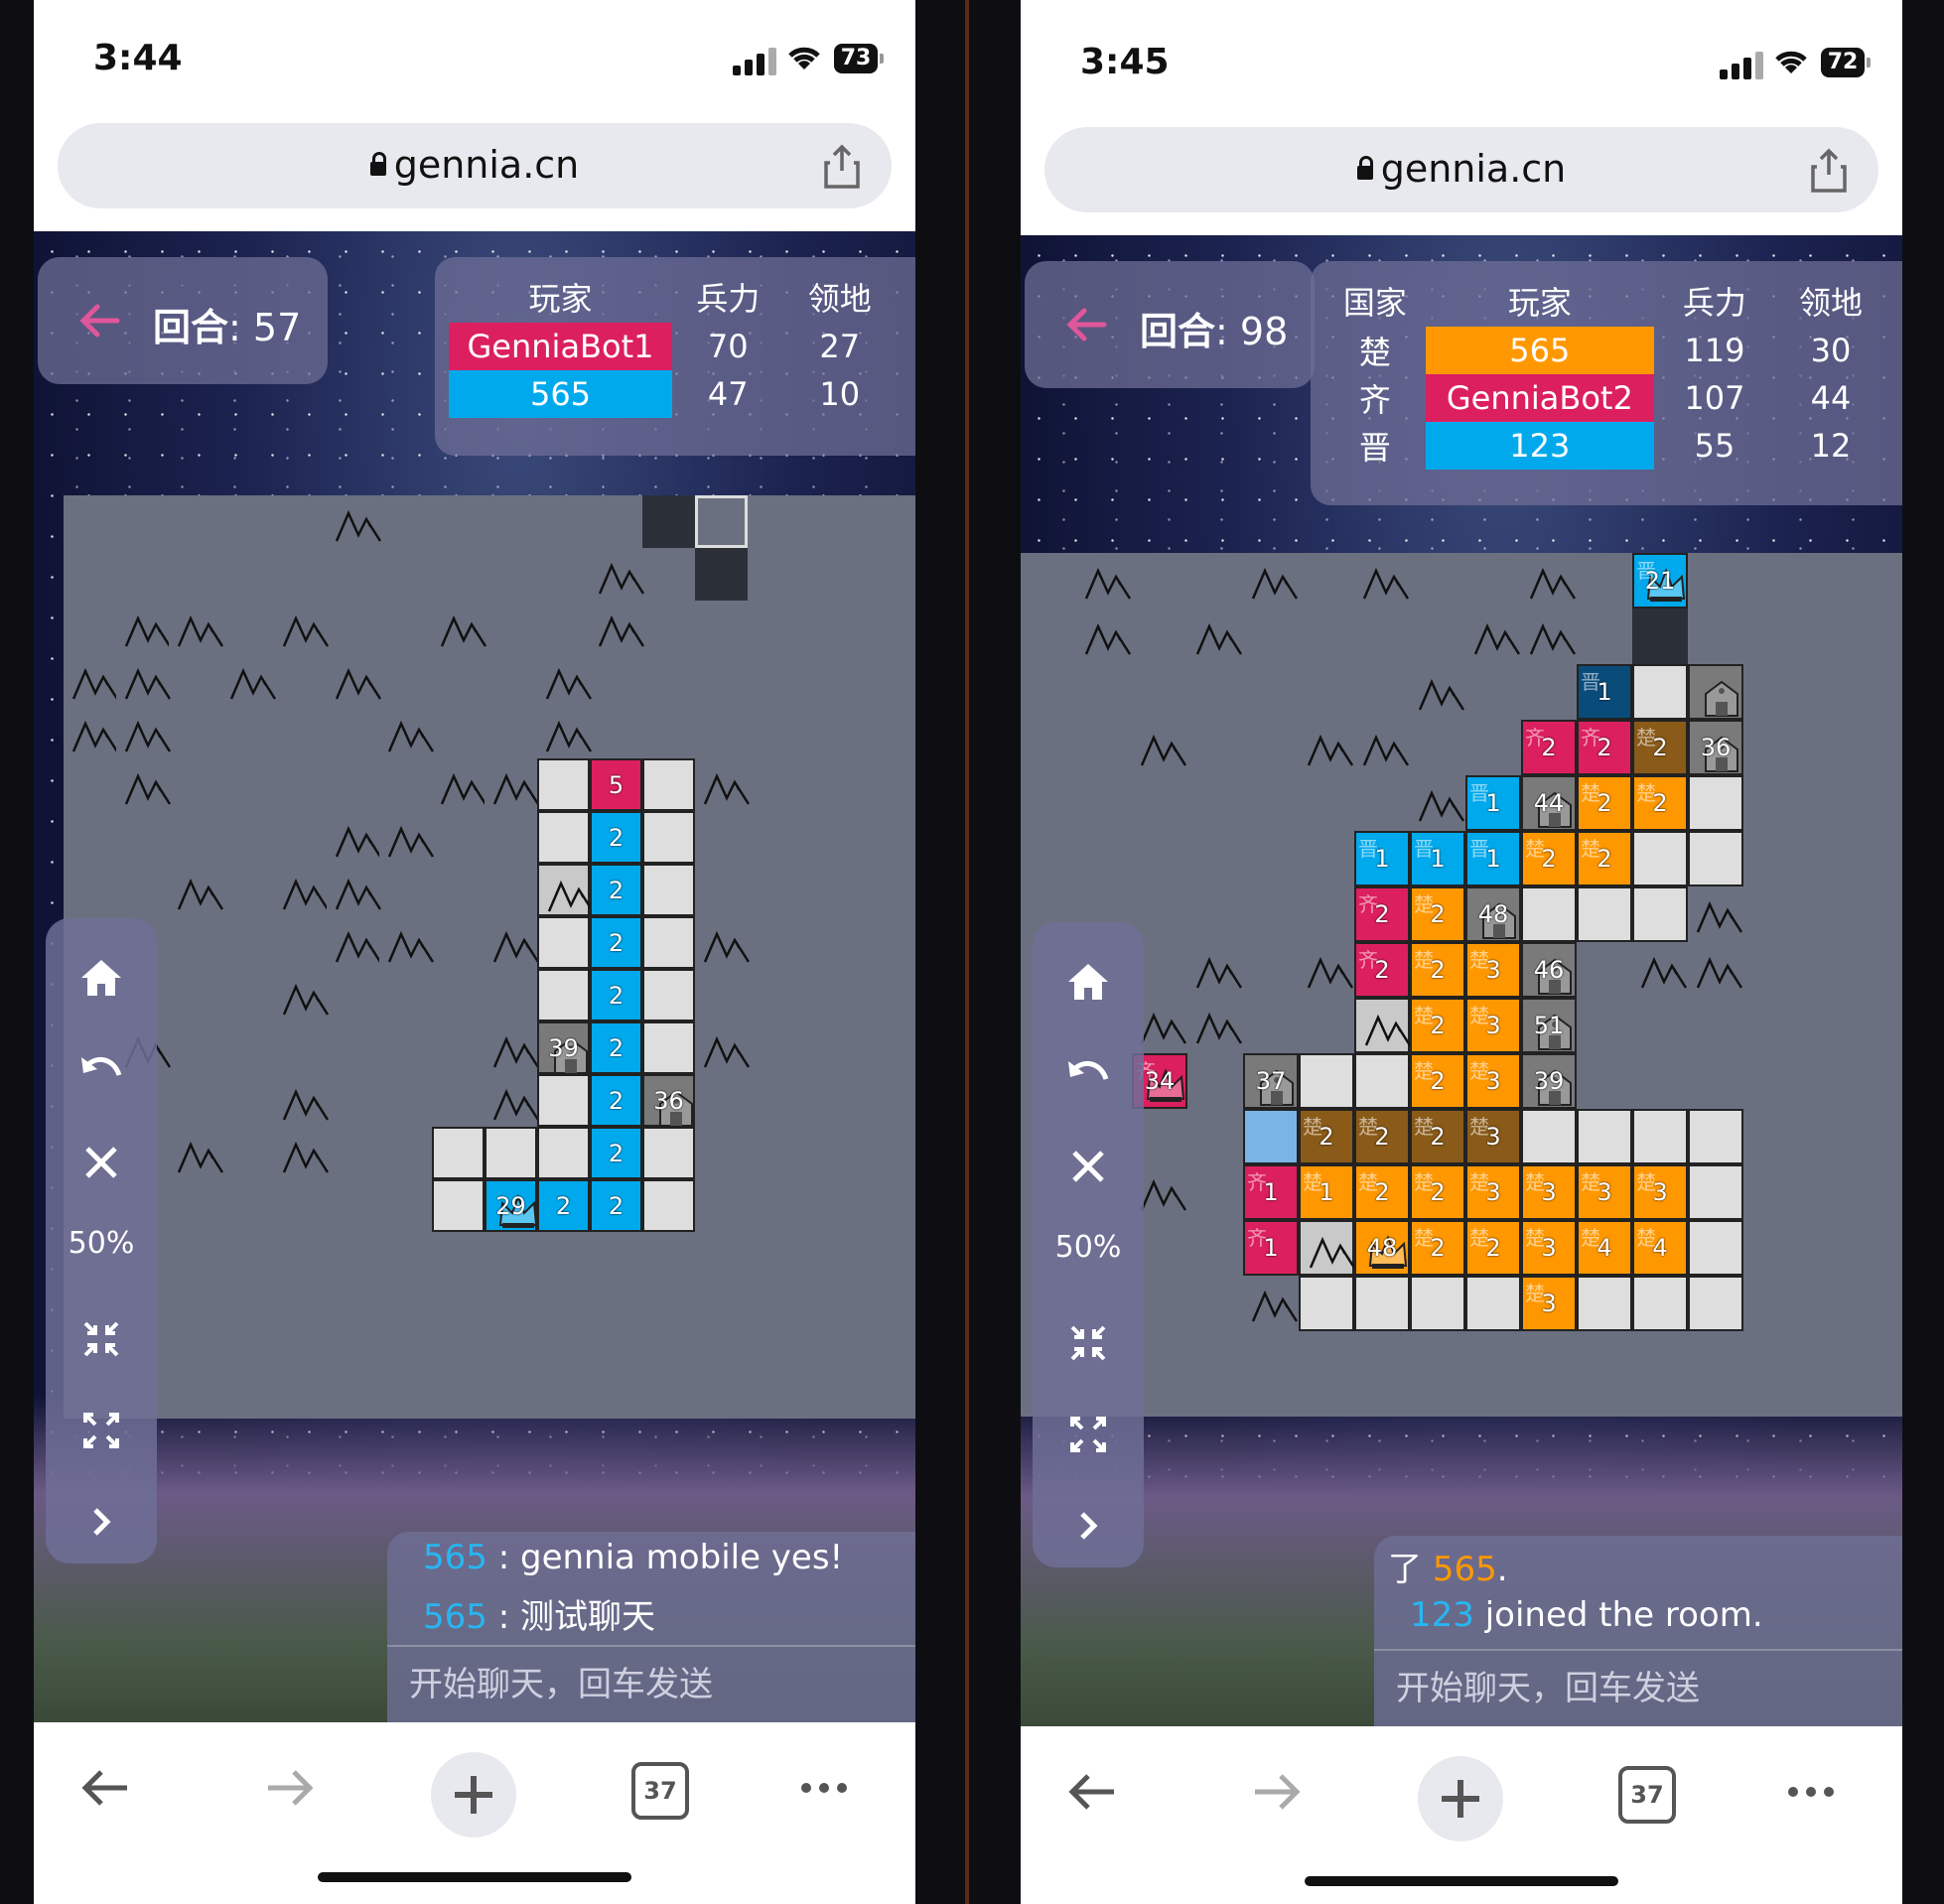 Image resolution: width=1944 pixels, height=1904 pixels. Describe the element at coordinates (1829, 170) in the screenshot. I see `share-icon` at that location.